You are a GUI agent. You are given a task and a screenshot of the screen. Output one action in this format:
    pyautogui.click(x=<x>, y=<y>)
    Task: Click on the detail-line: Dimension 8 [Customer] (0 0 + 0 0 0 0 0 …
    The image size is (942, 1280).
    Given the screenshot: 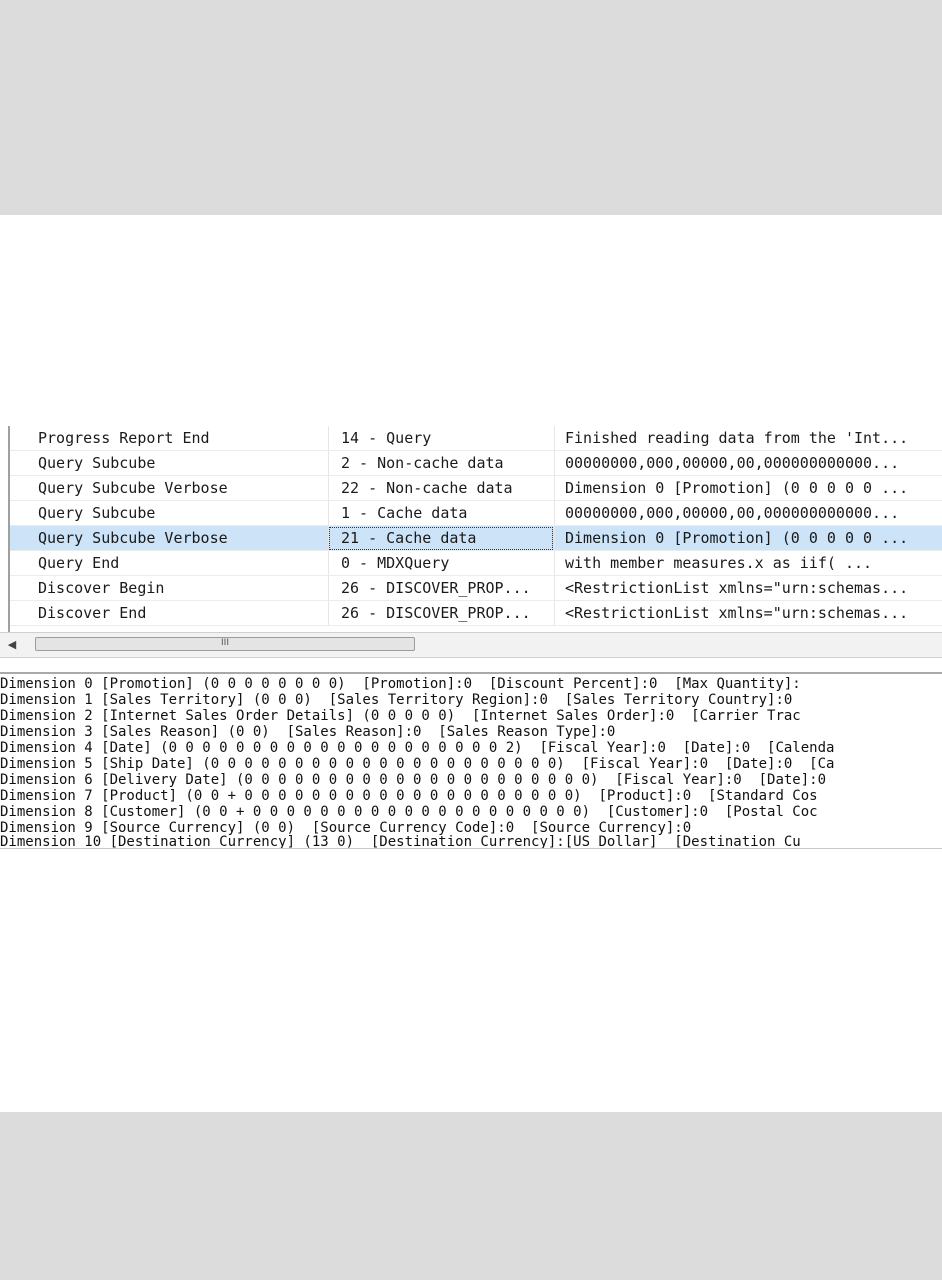 What is the action you would take?
    pyautogui.click(x=409, y=812)
    